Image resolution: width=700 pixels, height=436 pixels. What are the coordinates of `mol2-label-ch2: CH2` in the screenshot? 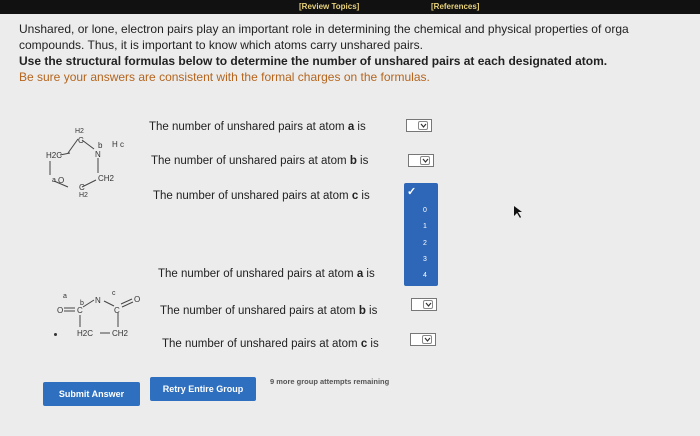 It's located at (120, 333).